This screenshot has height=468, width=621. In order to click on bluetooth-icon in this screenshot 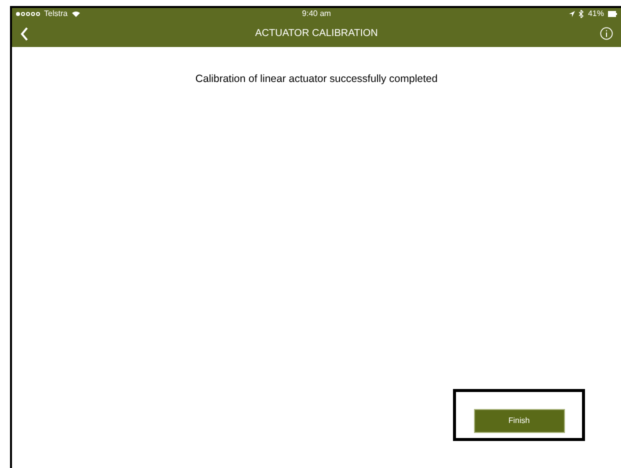, I will do `click(581, 14)`.